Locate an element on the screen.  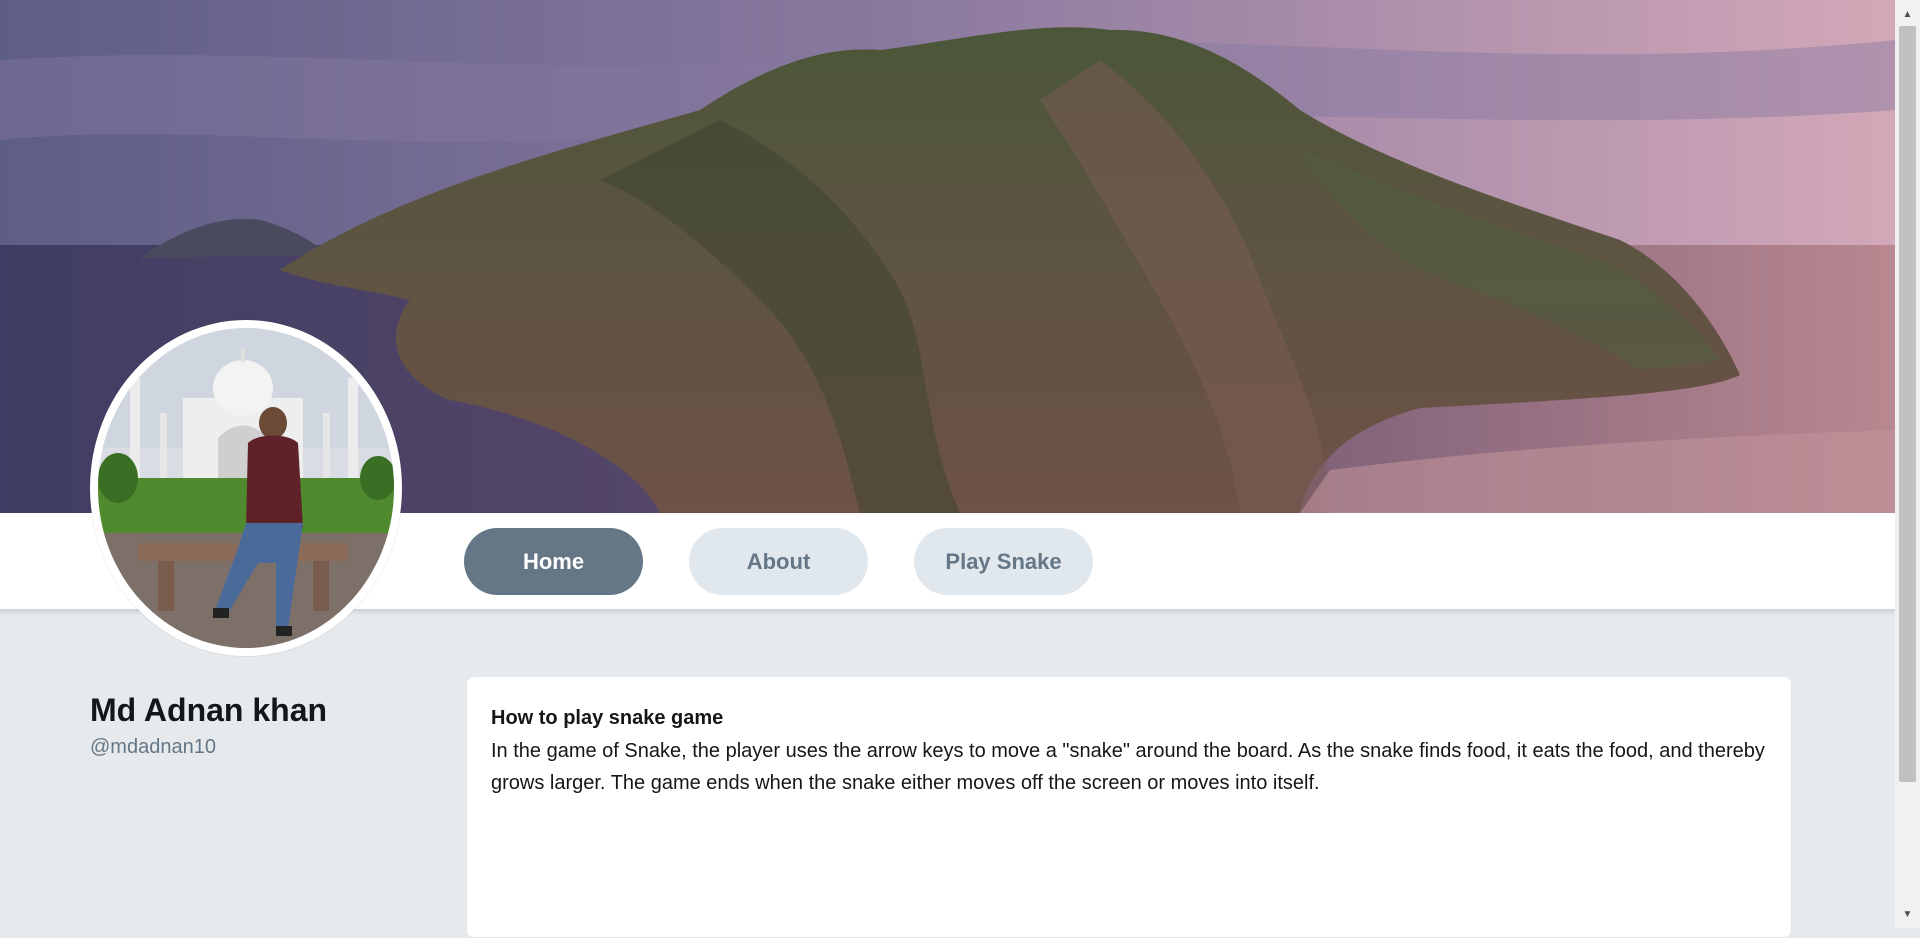
card-title: How to play snake game is located at coordinates (607, 718).